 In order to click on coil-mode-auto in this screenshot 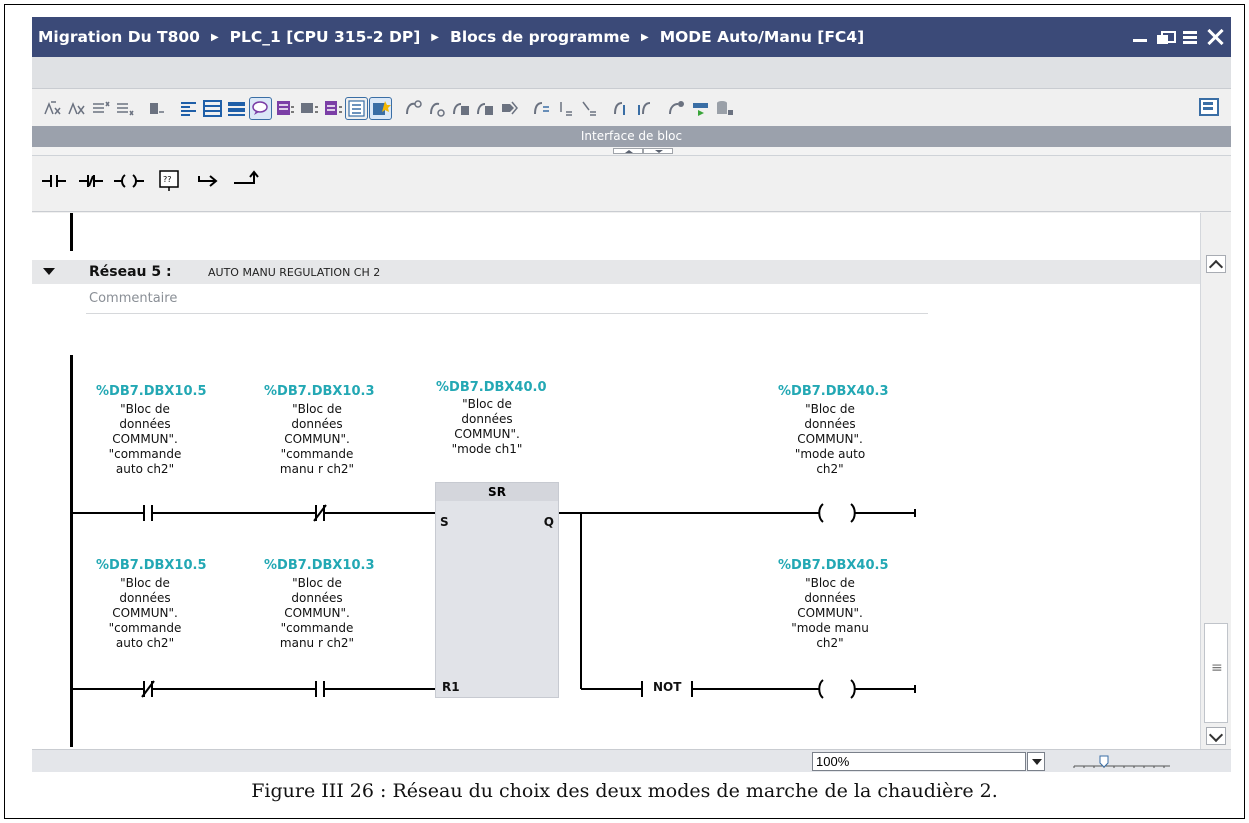, I will do `click(837, 513)`.